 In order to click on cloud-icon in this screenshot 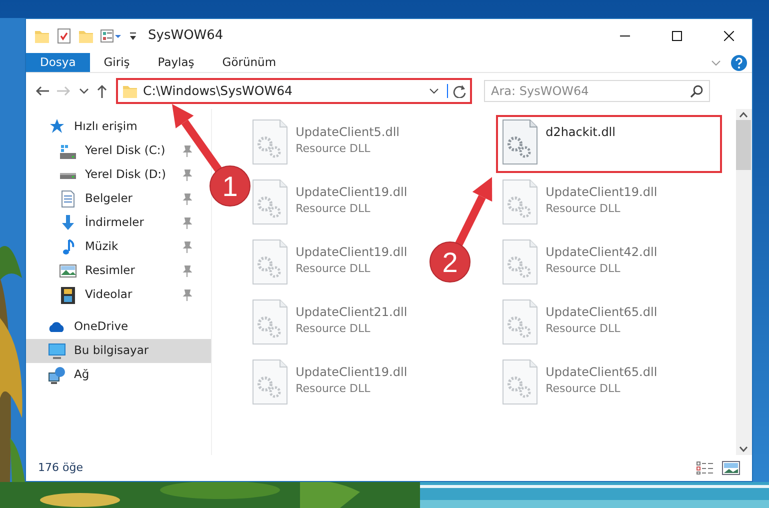, I will do `click(57, 327)`.